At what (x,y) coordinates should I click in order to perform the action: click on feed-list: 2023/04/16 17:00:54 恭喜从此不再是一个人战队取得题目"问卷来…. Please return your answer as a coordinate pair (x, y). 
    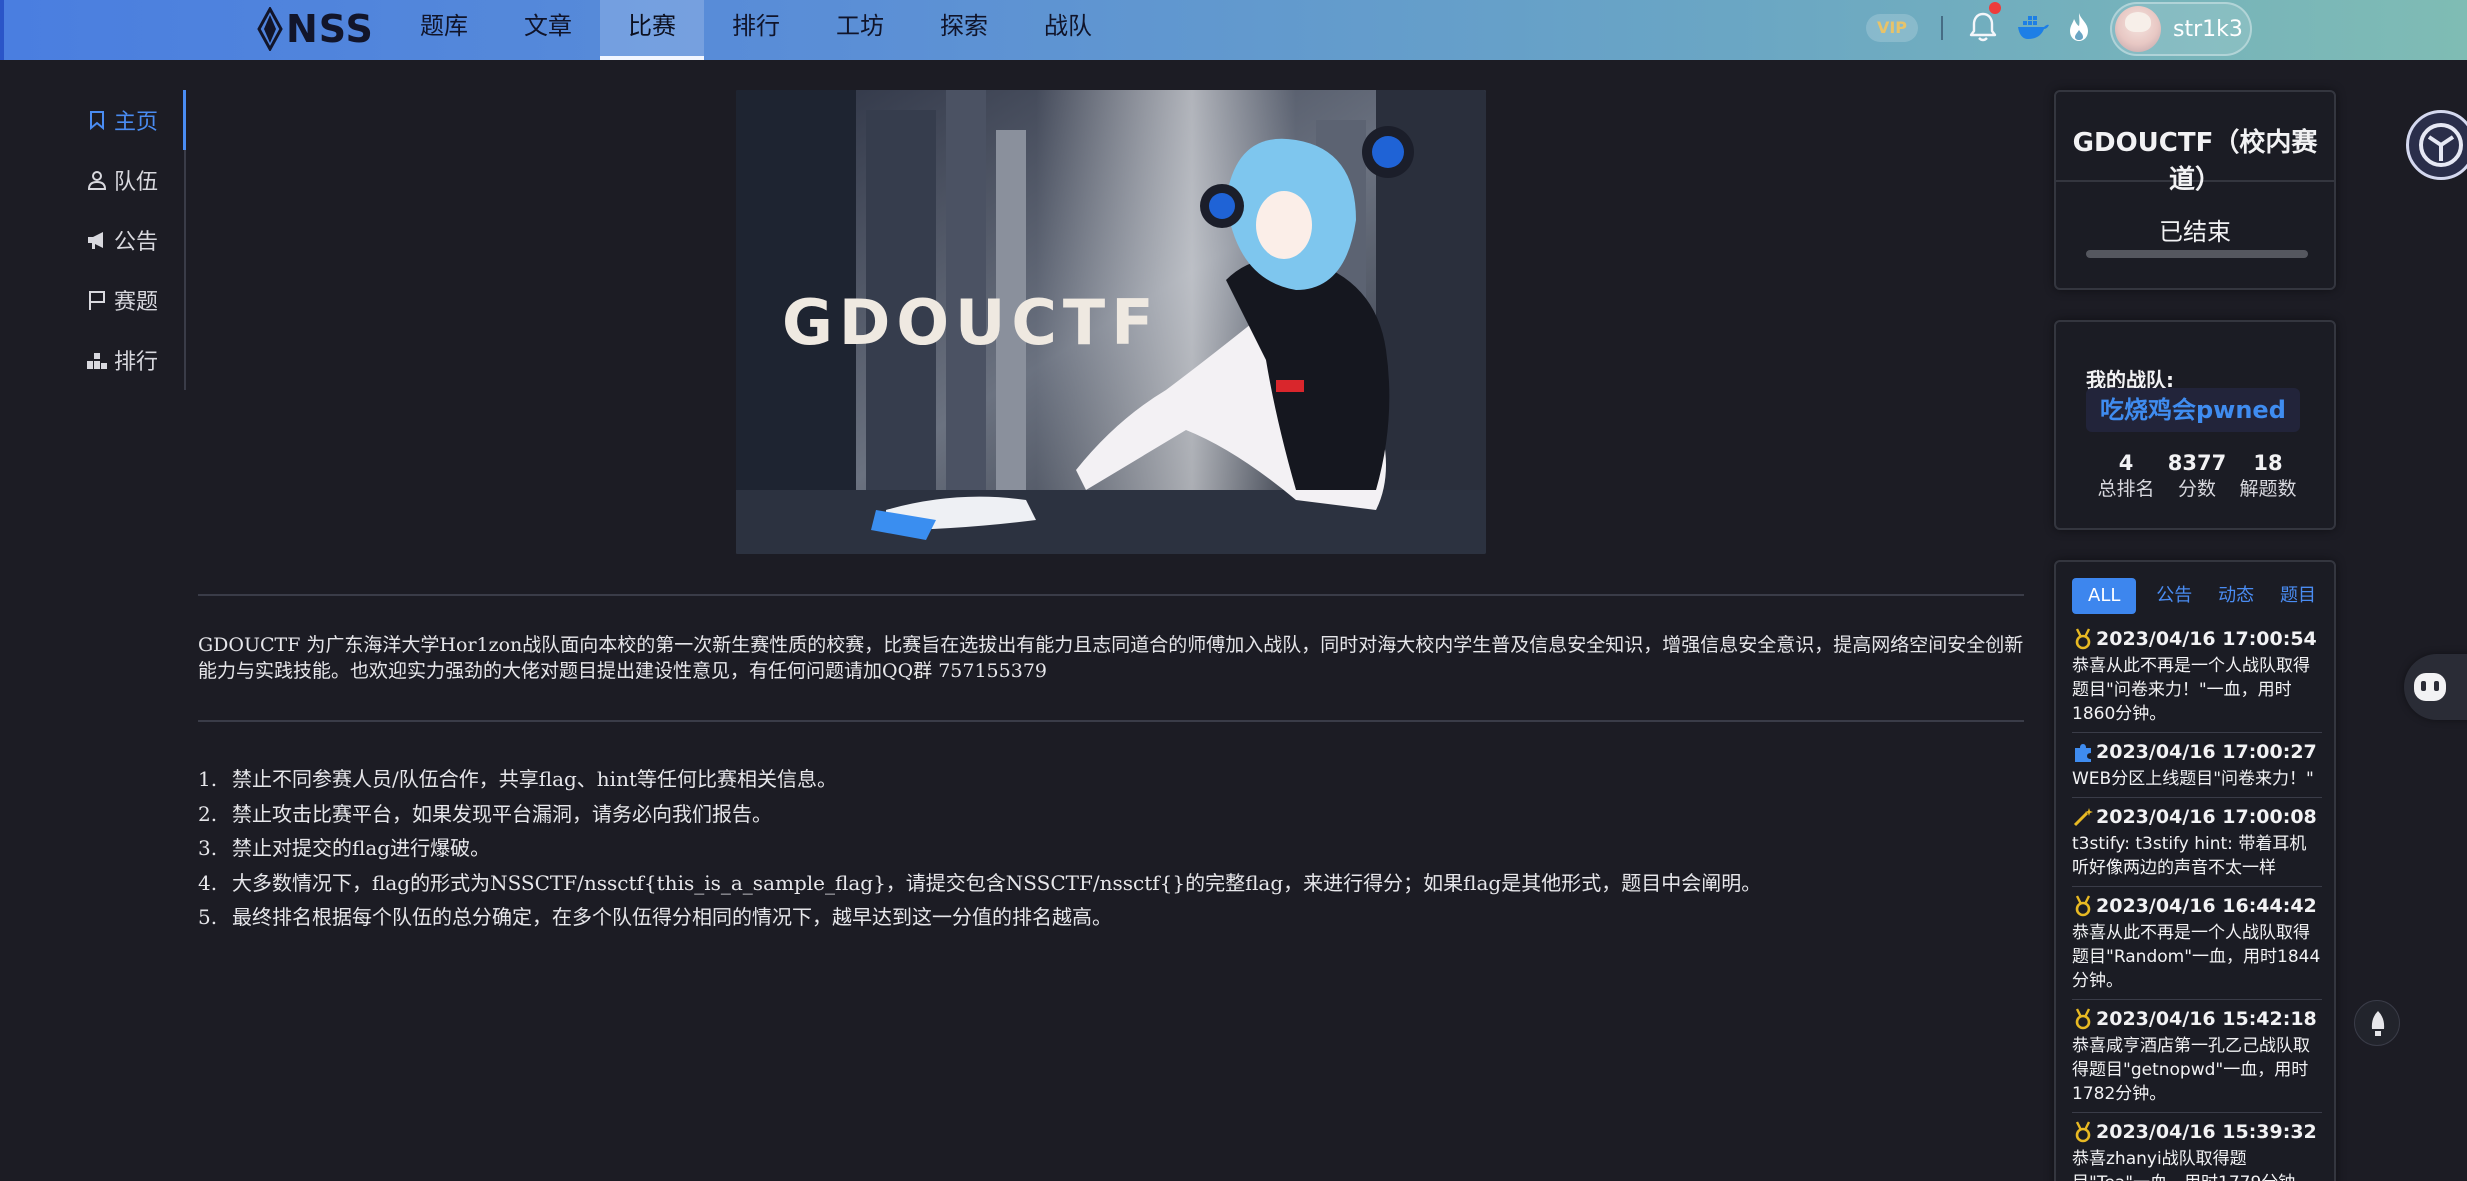
    Looking at the image, I should click on (2197, 900).